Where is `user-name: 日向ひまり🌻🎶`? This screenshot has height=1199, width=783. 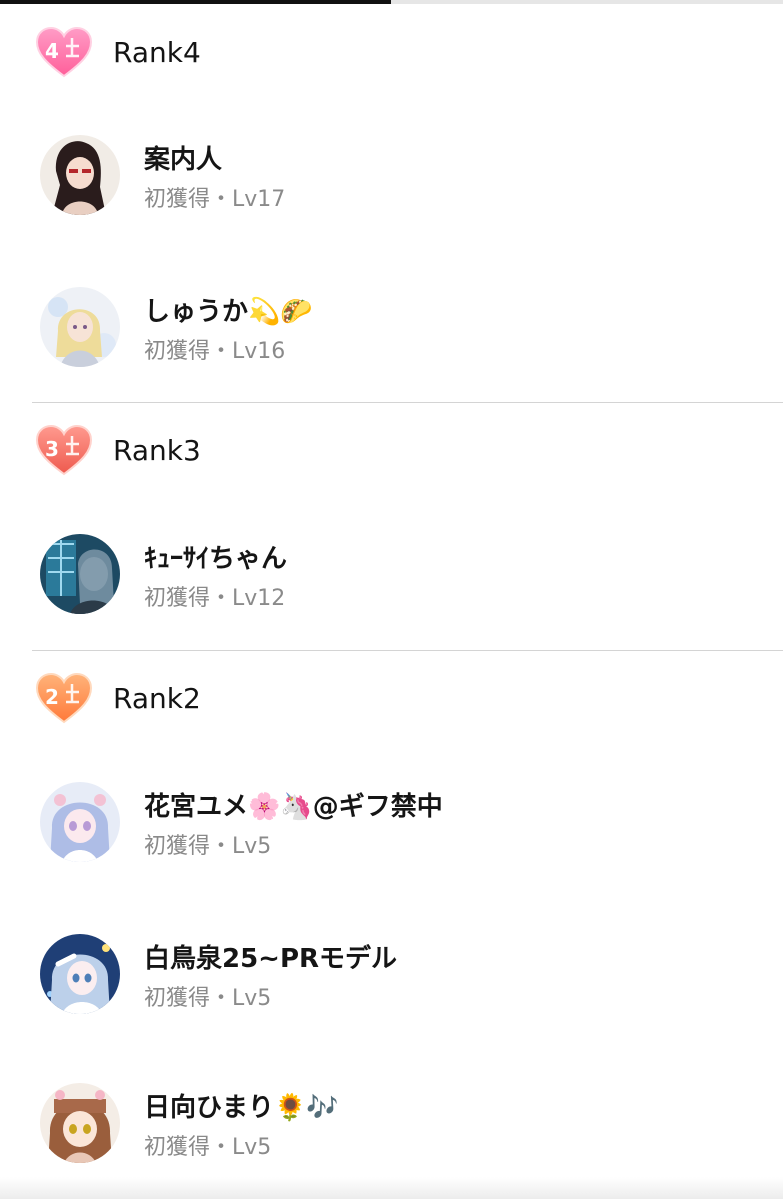
user-name: 日向ひまり🌻🎶 is located at coordinates (241, 1108).